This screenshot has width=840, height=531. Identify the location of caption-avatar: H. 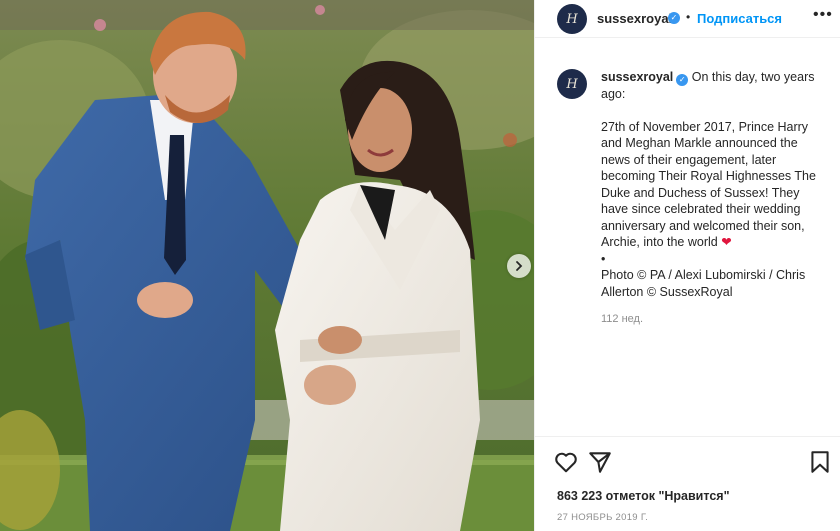
(572, 84).